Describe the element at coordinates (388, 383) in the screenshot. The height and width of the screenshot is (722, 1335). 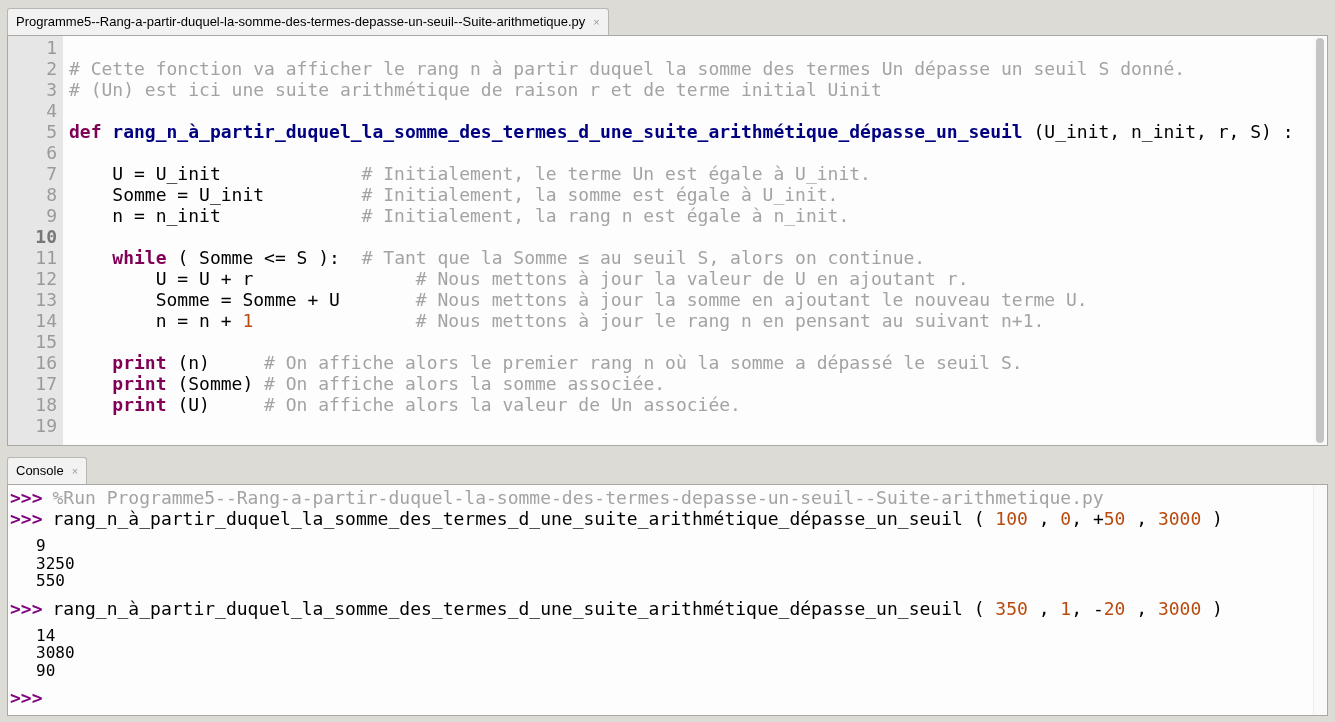
I see `code-line: print (Somme) # On affiche alors la somme associée.` at that location.